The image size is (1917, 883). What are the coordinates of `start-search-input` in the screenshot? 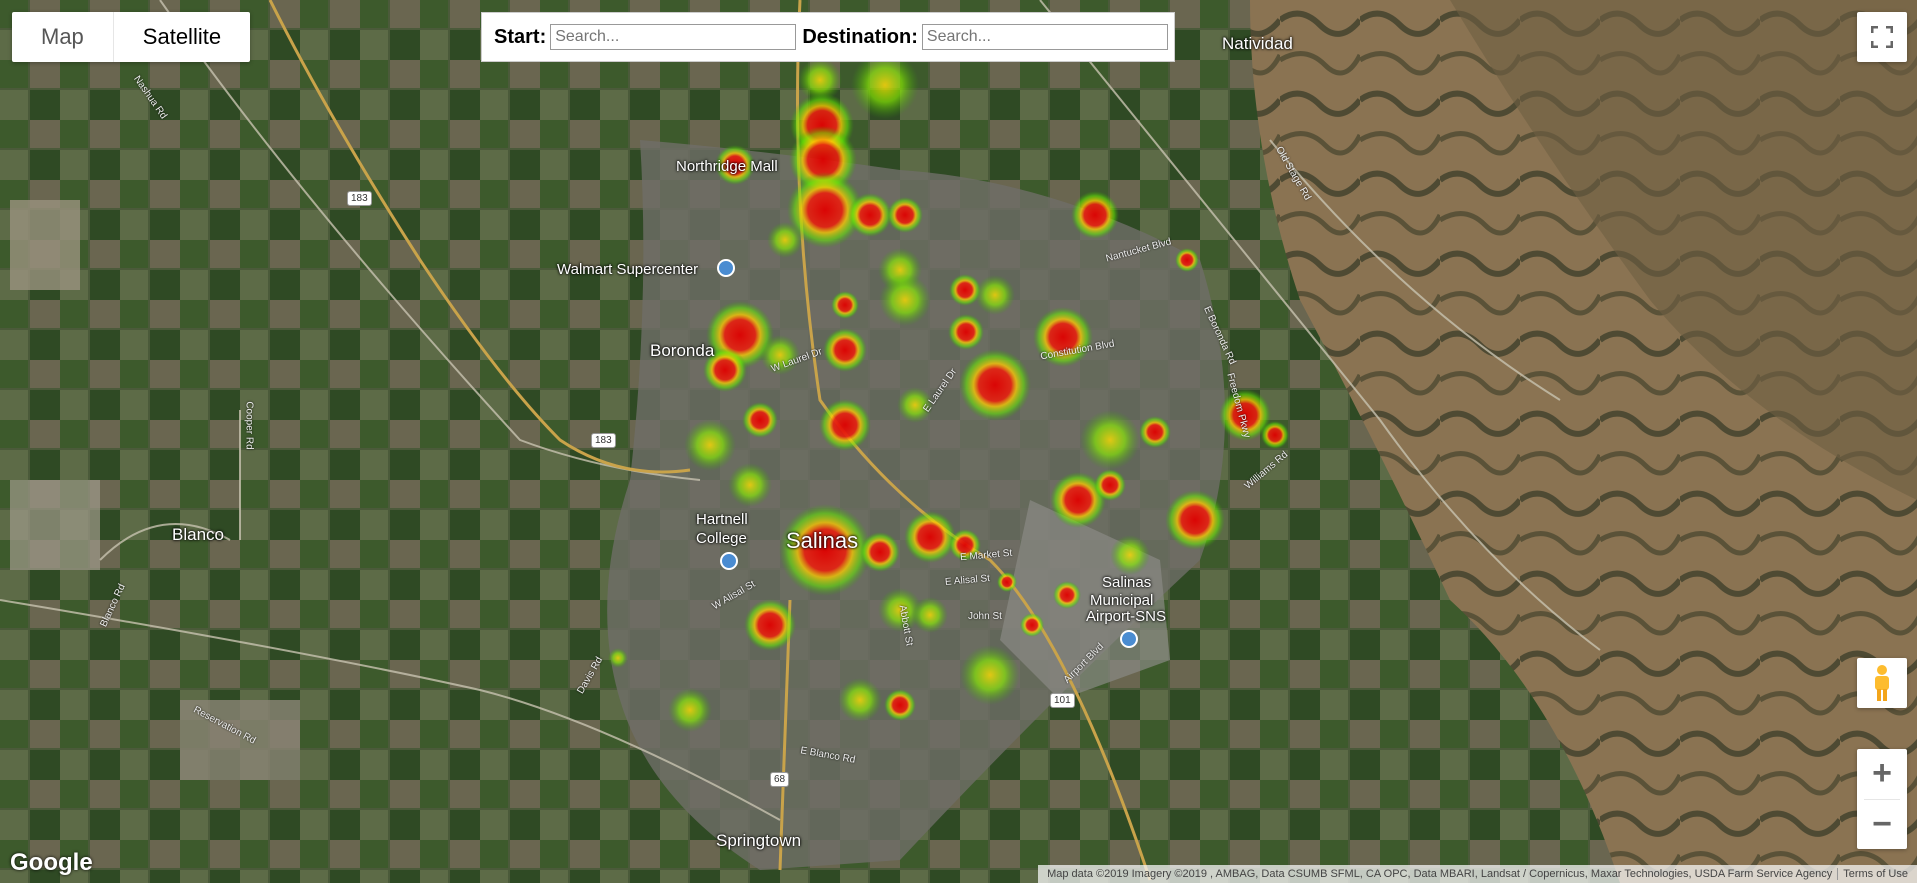 It's located at (673, 37).